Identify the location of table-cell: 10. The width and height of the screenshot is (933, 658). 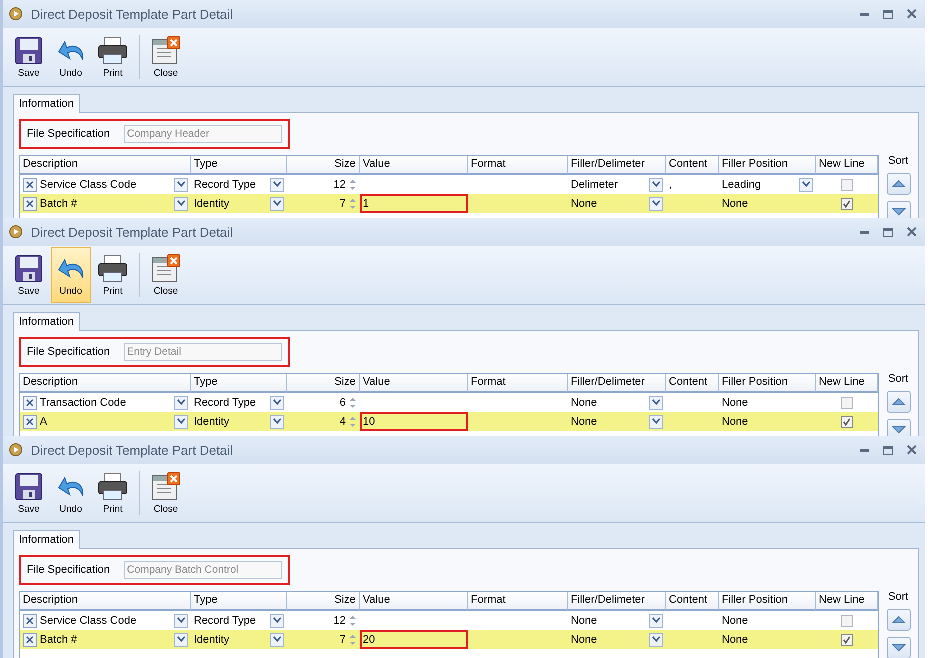
(414, 421).